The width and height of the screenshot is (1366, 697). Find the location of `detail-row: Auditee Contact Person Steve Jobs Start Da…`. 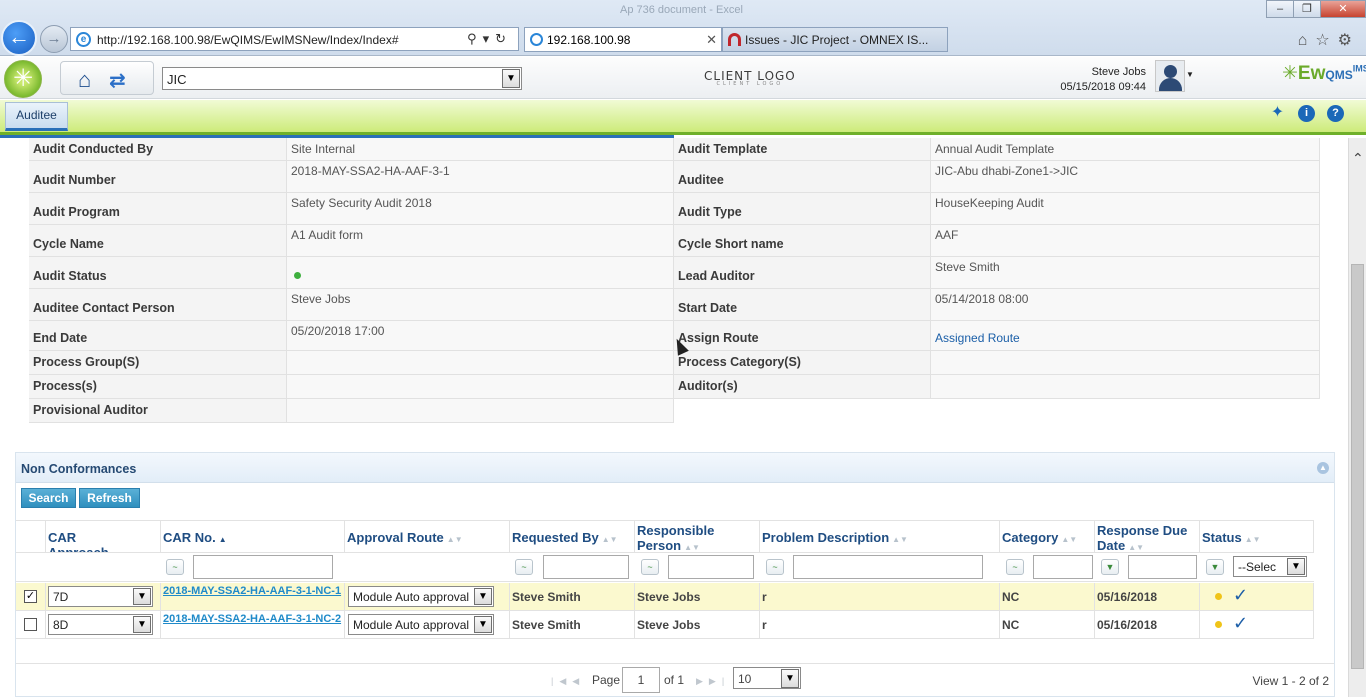

detail-row: Auditee Contact Person Steve Jobs Start Da… is located at coordinates (674, 305).